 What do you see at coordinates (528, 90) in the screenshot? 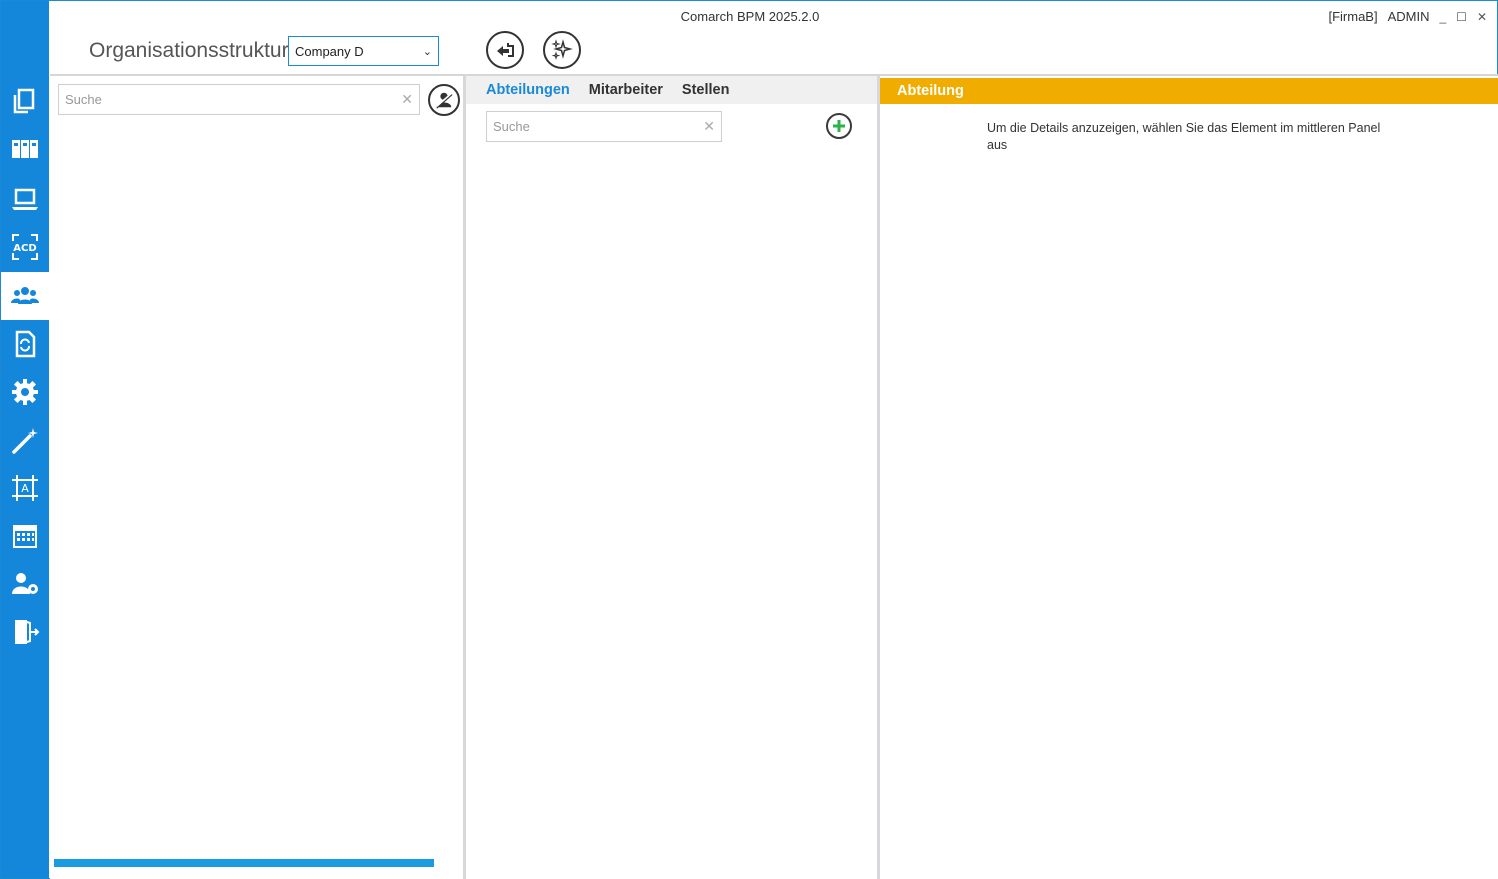
I see `tab-abteilungen: Abteilungen` at bounding box center [528, 90].